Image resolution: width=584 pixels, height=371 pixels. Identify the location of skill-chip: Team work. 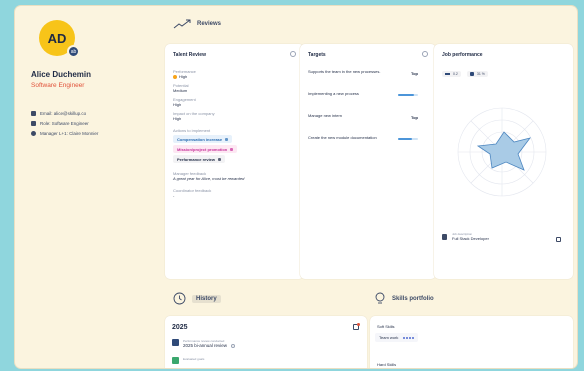
(397, 337).